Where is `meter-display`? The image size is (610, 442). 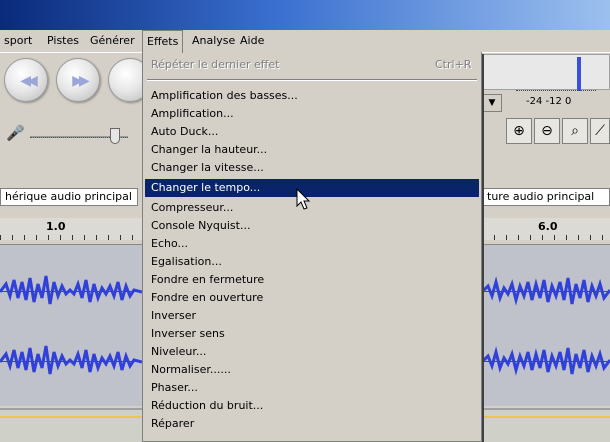
meter-display is located at coordinates (543, 72).